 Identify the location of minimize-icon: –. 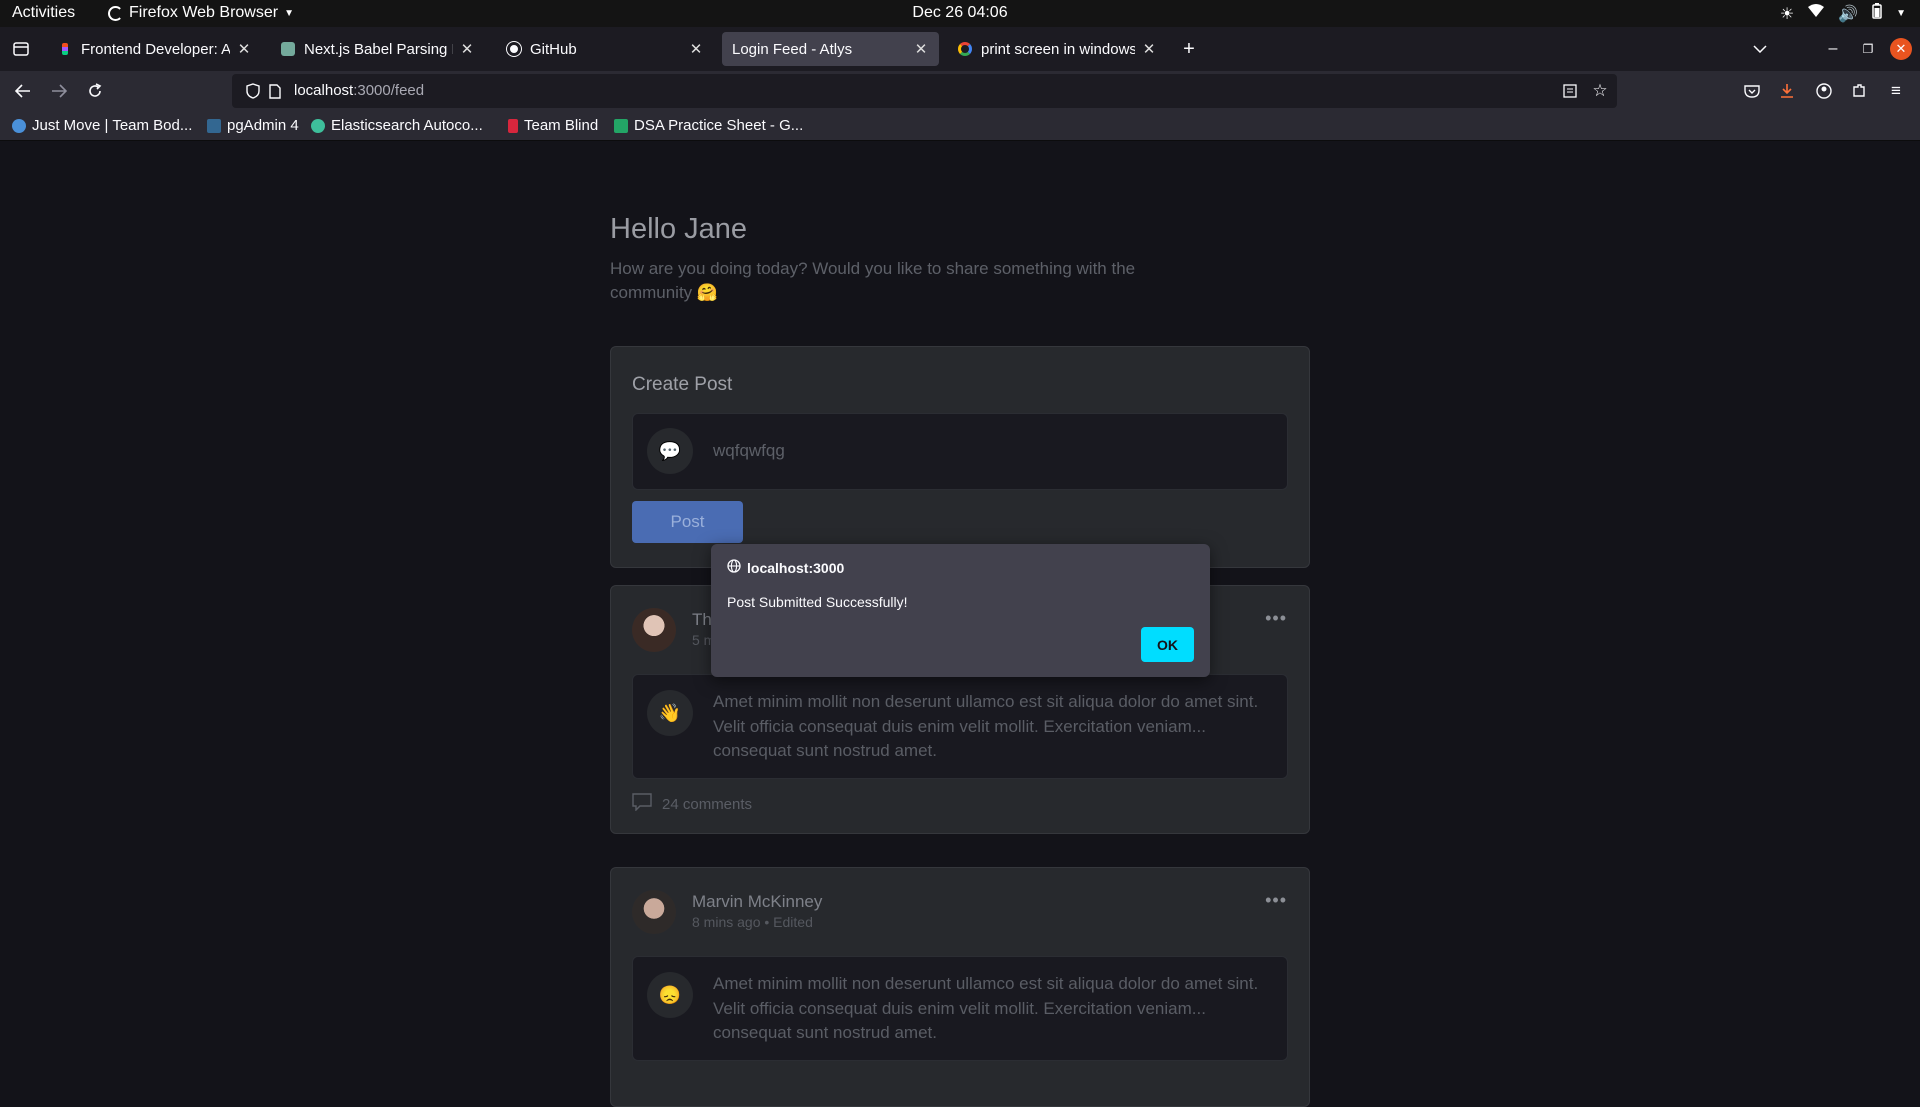
(1833, 49).